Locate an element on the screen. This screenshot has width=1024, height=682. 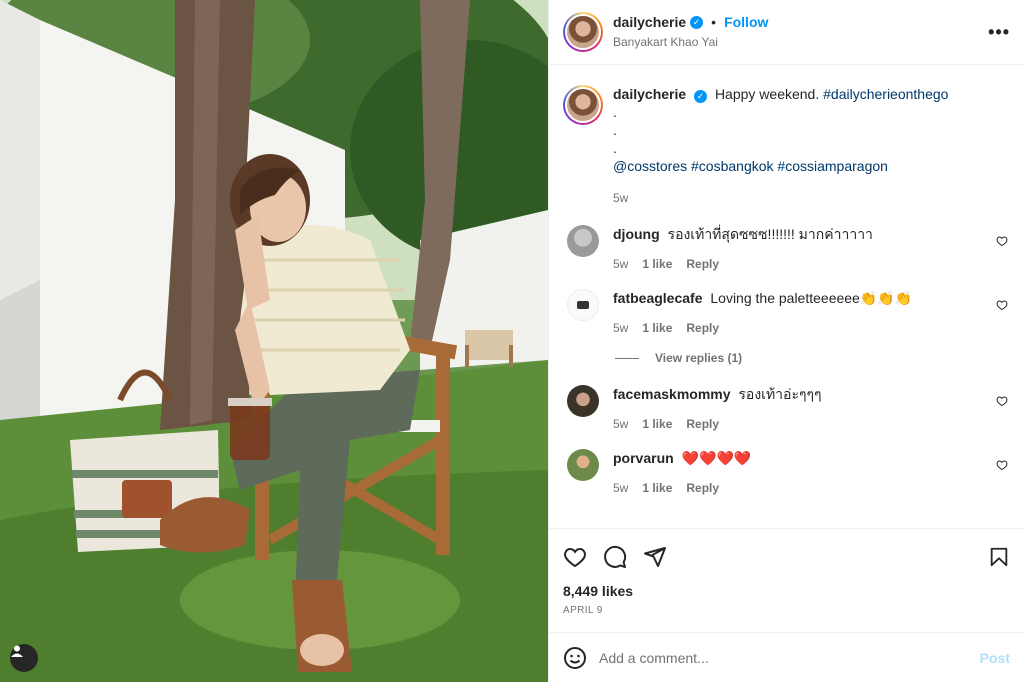
post-comment-button: Post is located at coordinates (995, 658).